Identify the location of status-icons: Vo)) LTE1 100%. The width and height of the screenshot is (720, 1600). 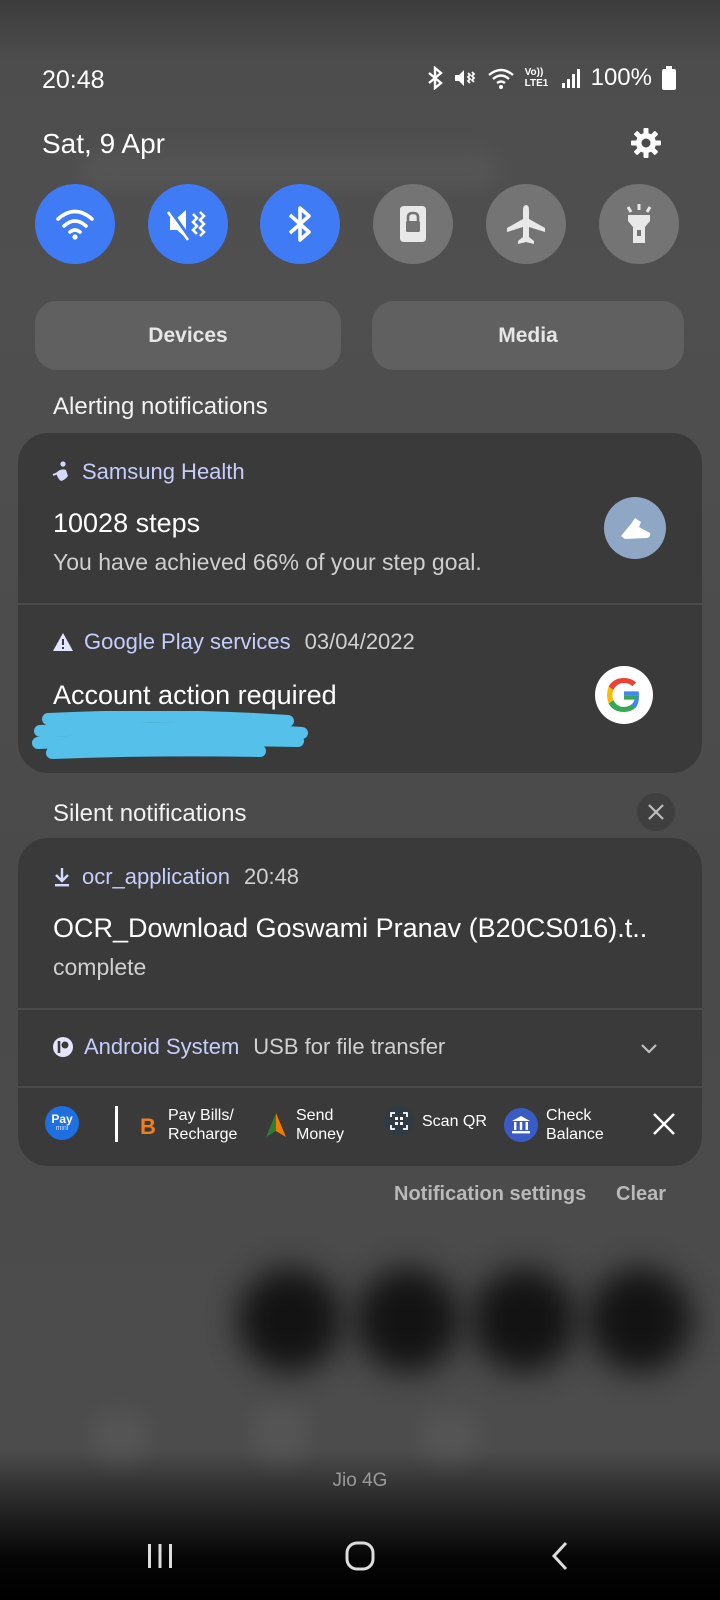
(551, 78).